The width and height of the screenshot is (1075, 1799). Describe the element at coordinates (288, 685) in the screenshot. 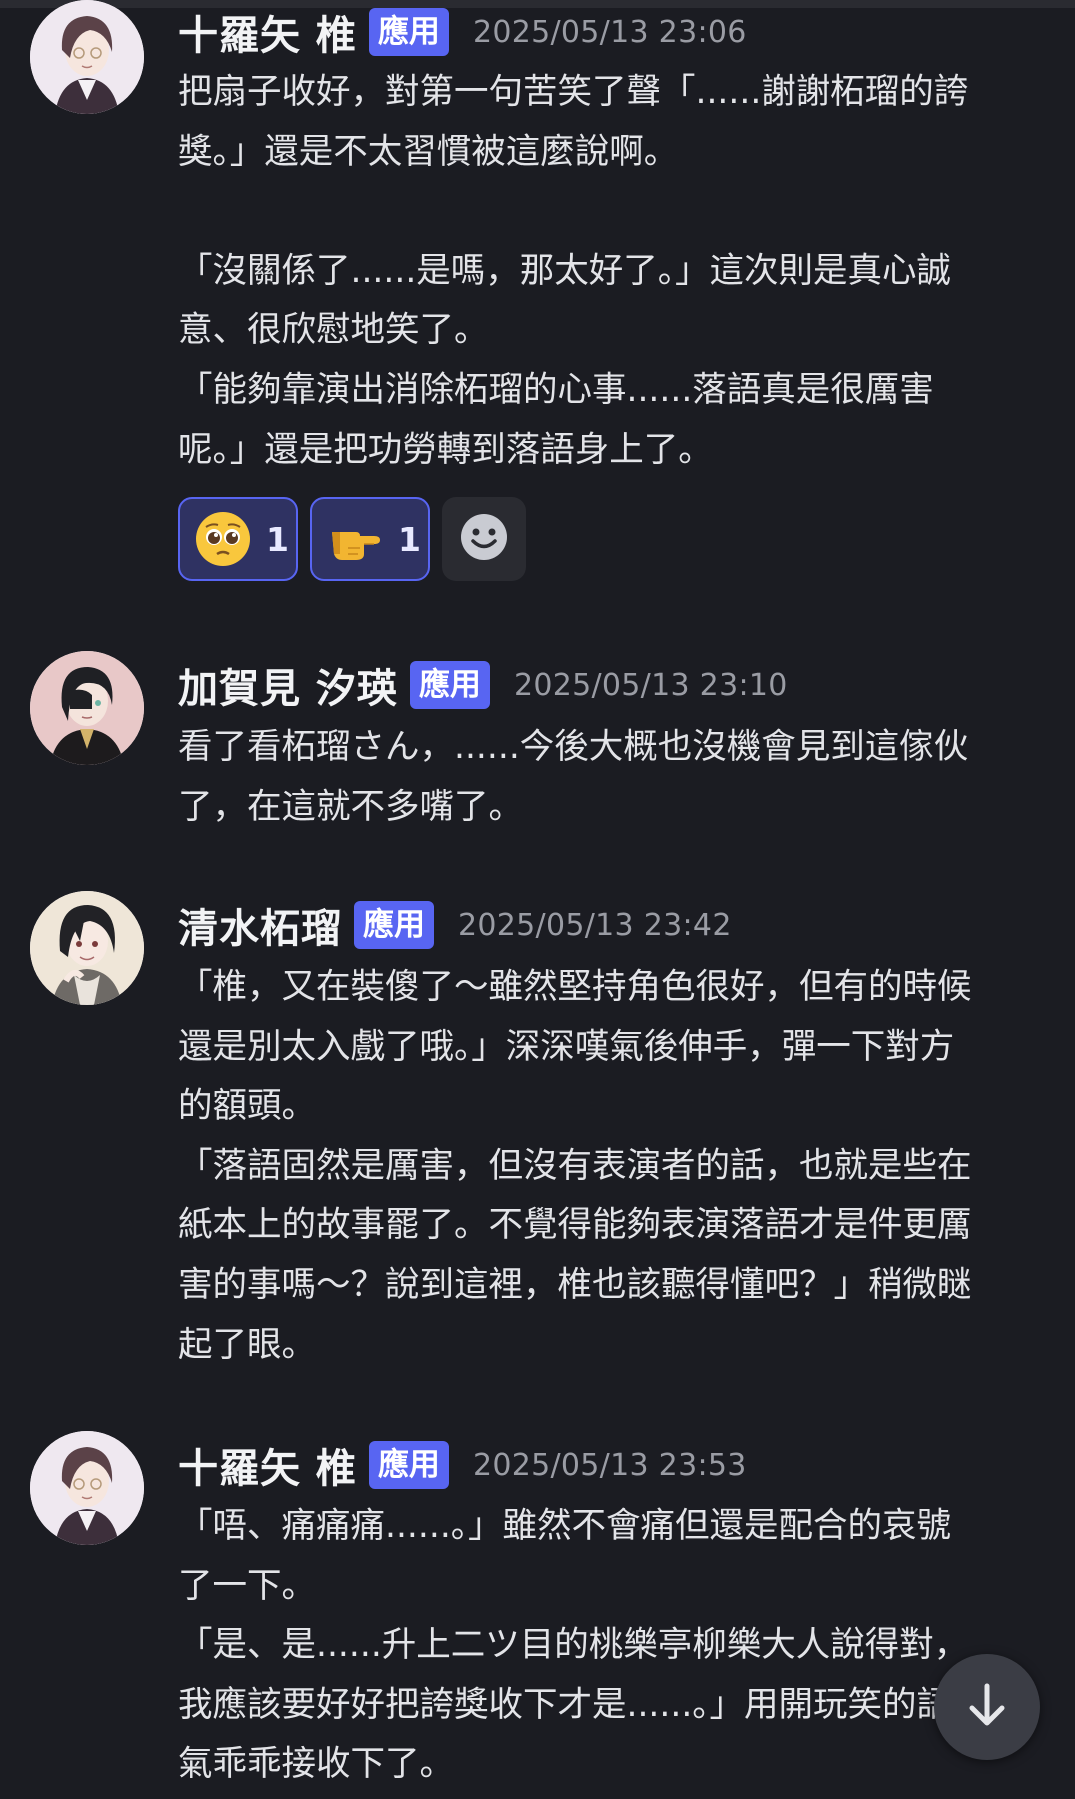

I see `author-name: 加賀見 汐瑛` at that location.